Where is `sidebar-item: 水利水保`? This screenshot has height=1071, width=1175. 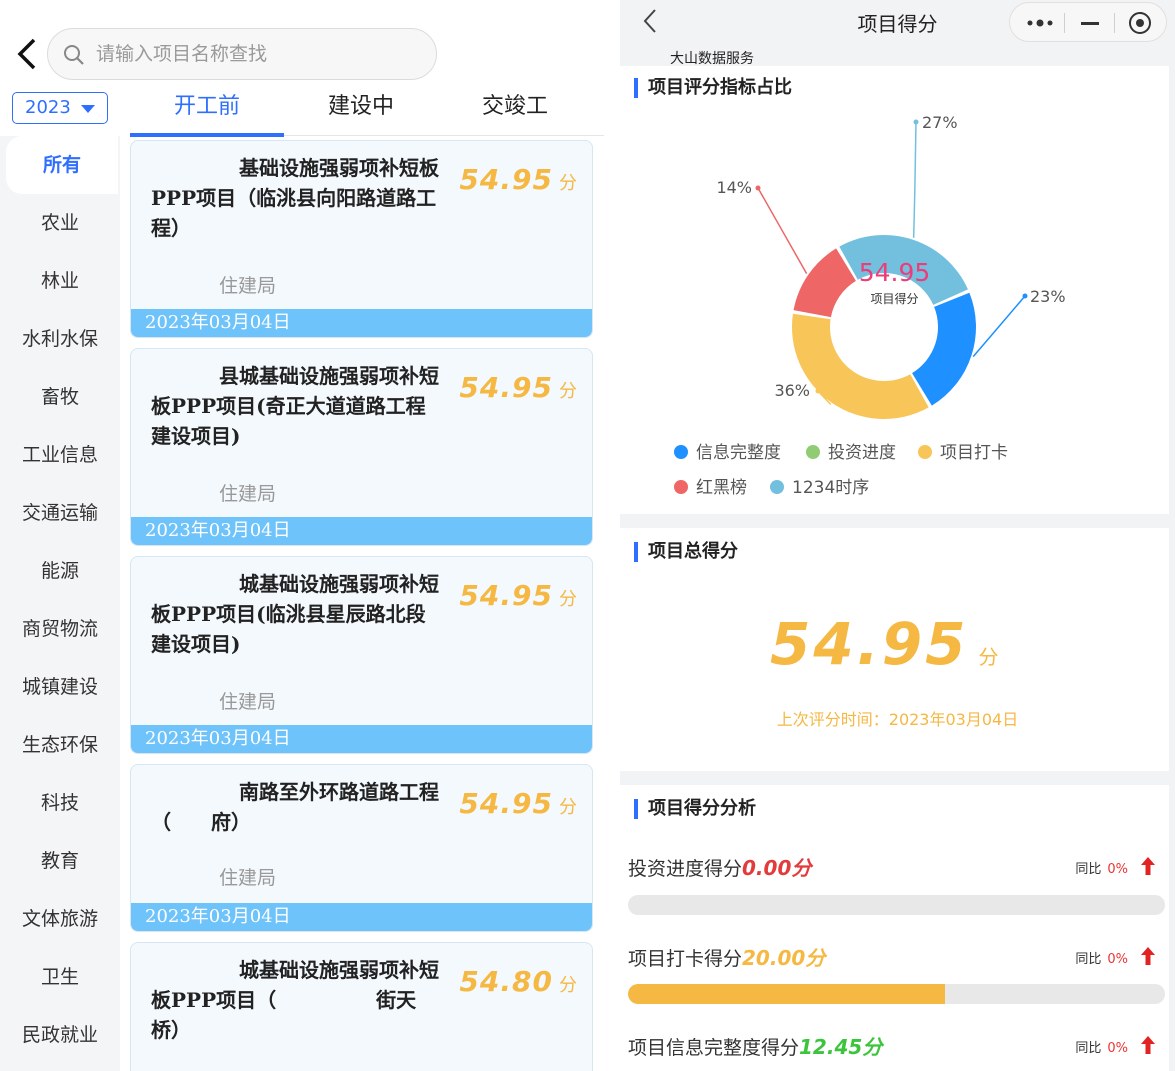 sidebar-item: 水利水保 is located at coordinates (60, 339).